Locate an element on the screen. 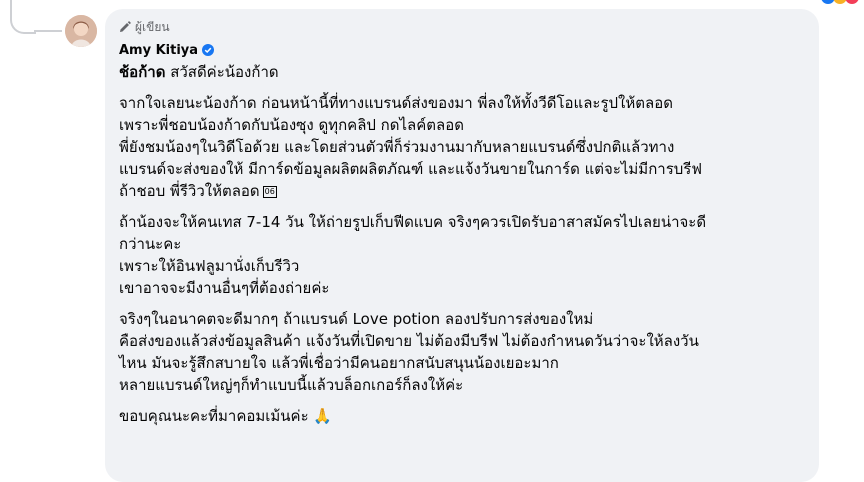 Image resolution: width=864 pixels, height=482 pixels. author-name-row: Amy Kitiya is located at coordinates (462, 50).